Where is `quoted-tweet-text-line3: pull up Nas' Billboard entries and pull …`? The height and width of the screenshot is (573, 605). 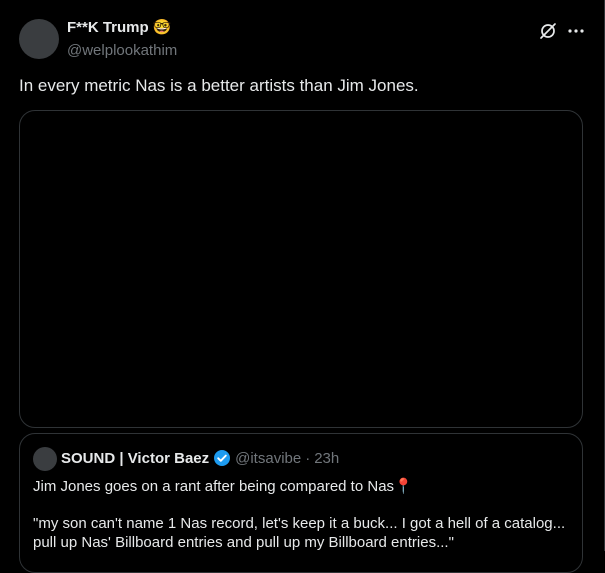 quoted-tweet-text-line3: pull up Nas' Billboard entries and pull … is located at coordinates (243, 542).